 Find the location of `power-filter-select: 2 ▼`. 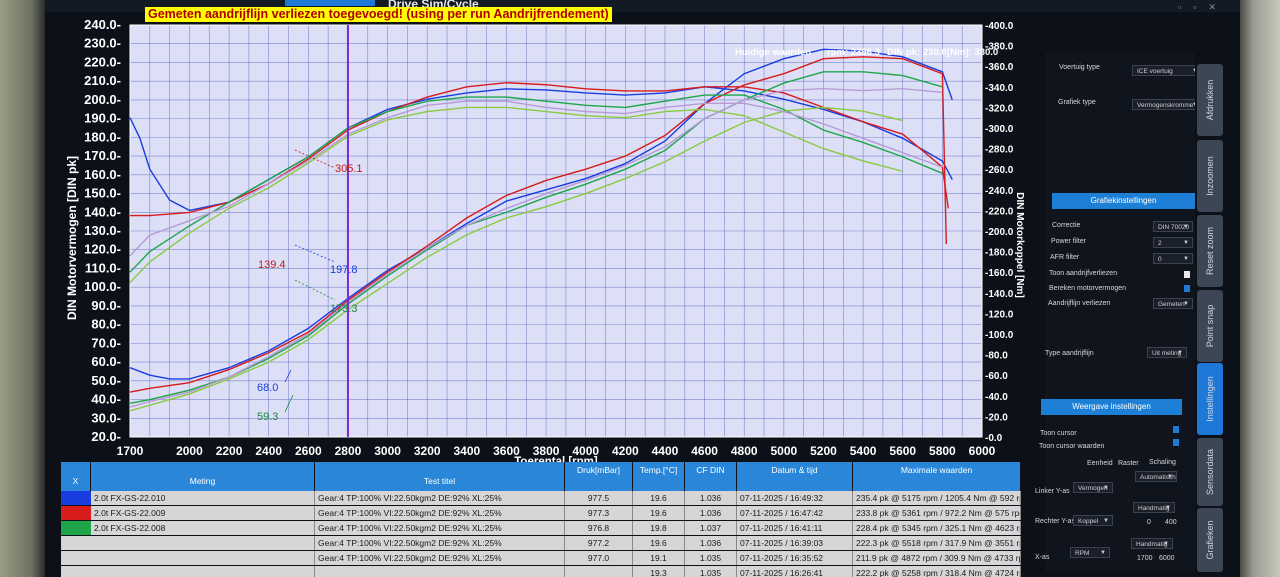

power-filter-select: 2 ▼ is located at coordinates (1173, 242).